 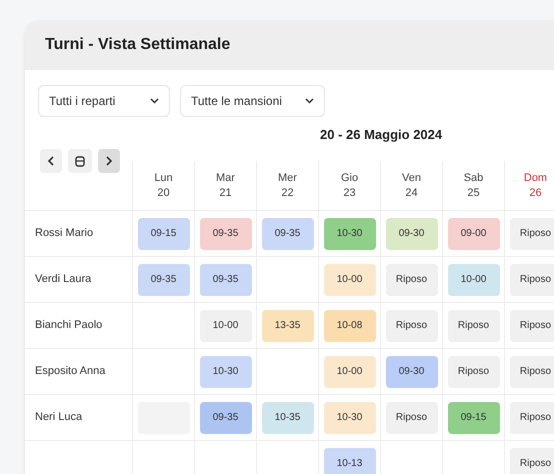 I want to click on shift-chip: 13-35, so click(x=288, y=326).